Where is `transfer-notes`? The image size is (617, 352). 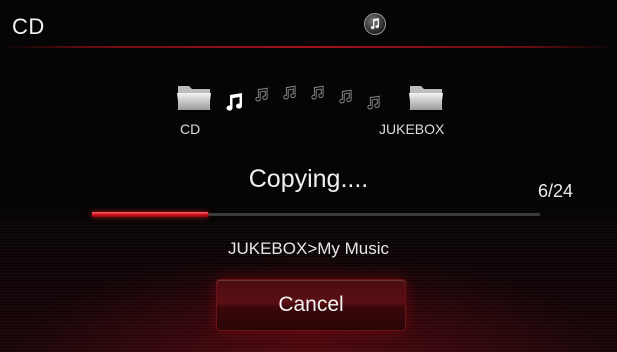
transfer-notes is located at coordinates (309, 99).